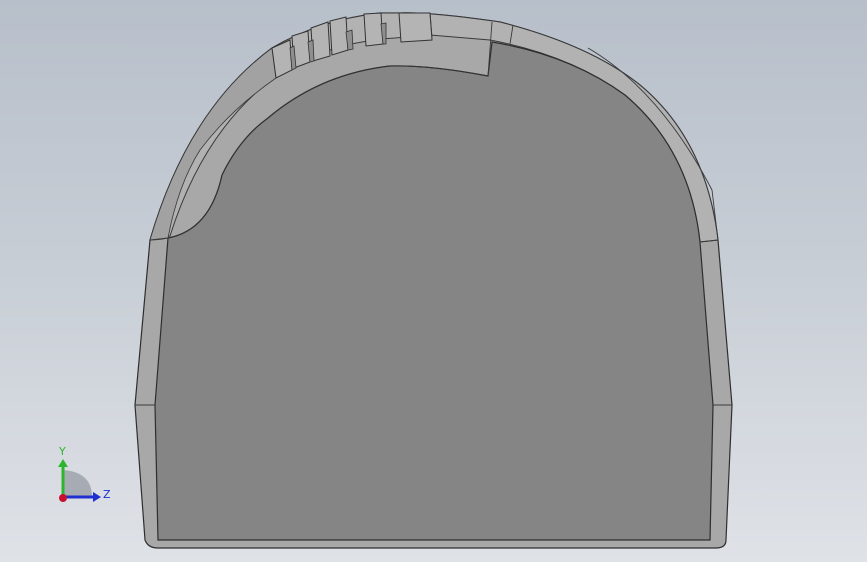 The width and height of the screenshot is (867, 562). What do you see at coordinates (63, 498) in the screenshot?
I see `triad-x-axis-dot` at bounding box center [63, 498].